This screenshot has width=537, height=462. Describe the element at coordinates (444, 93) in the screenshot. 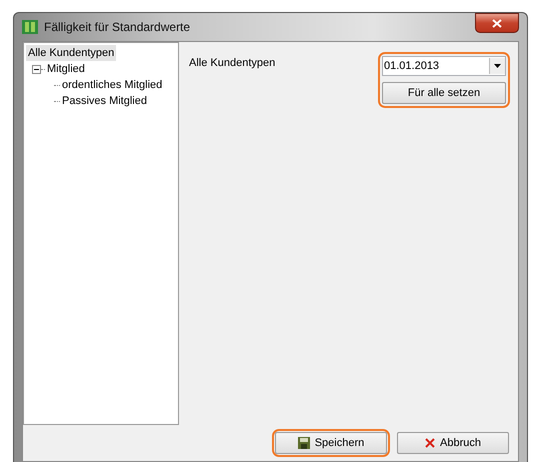

I see `apply-all-button: Für alle setzen` at that location.